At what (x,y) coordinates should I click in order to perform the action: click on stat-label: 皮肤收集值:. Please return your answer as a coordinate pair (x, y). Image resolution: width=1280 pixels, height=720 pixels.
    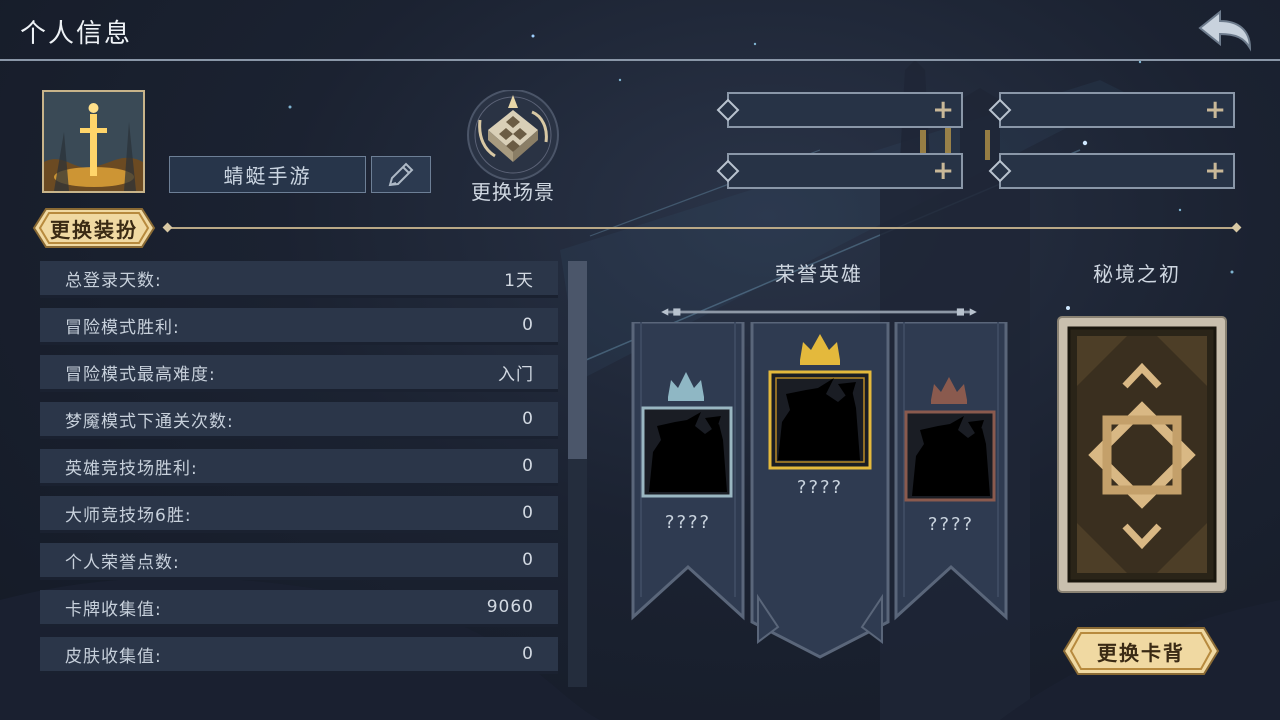
    Looking at the image, I should click on (113, 656).